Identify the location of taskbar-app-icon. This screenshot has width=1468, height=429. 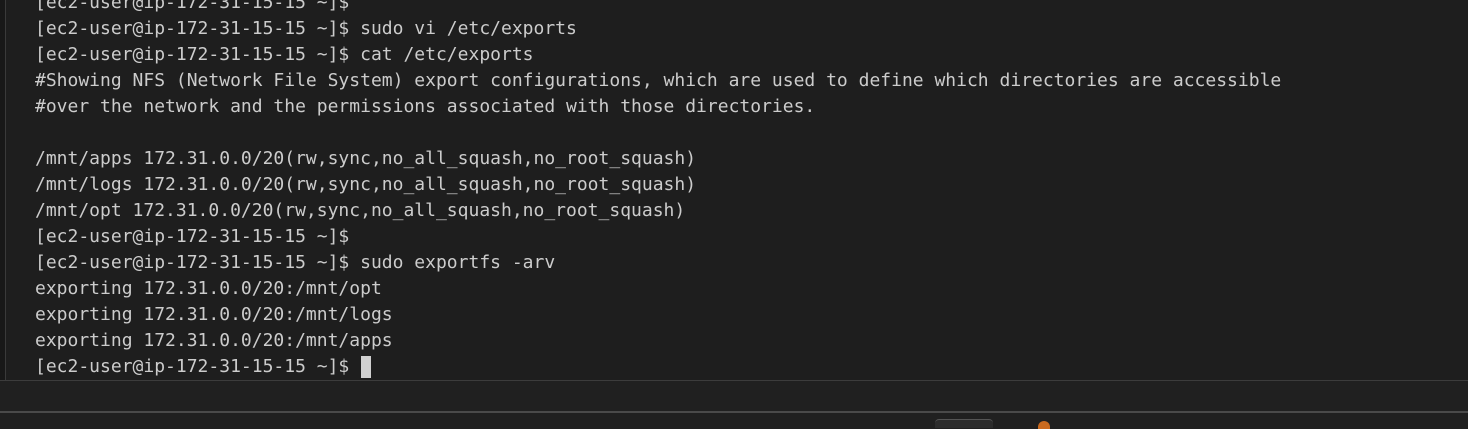
(964, 423).